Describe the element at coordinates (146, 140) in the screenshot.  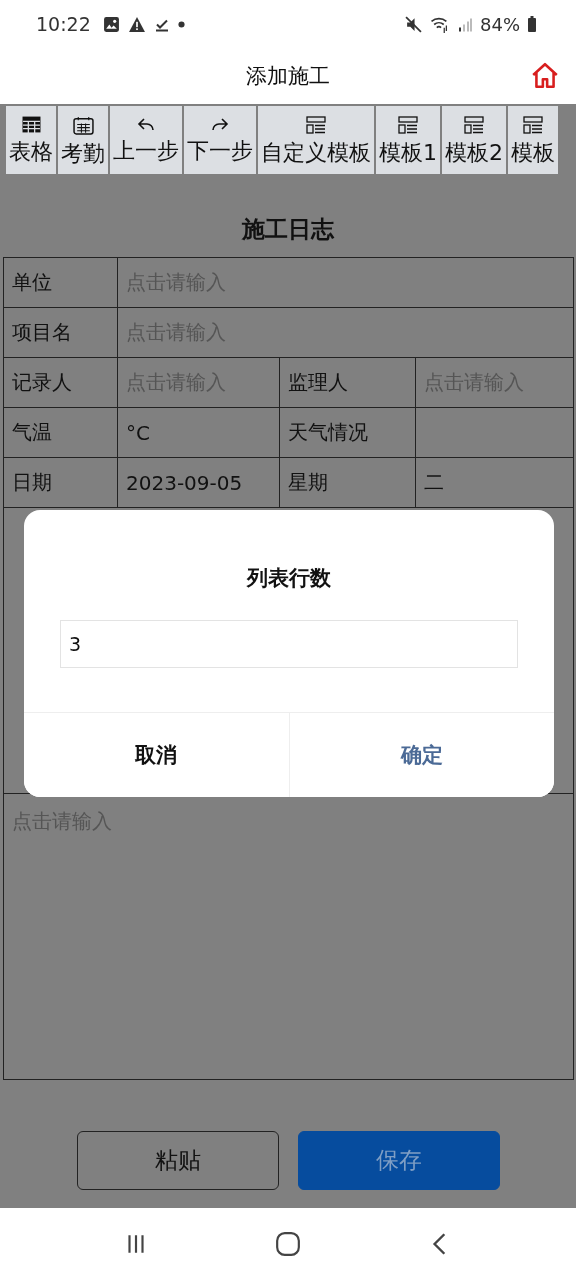
I see `toolbar-button: 上一步` at that location.